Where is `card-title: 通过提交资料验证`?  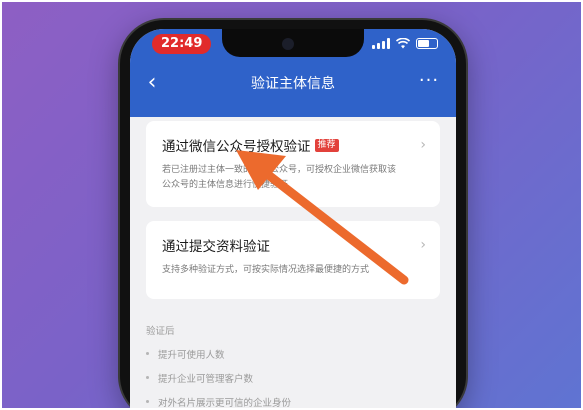 card-title: 通过提交资料验证 is located at coordinates (294, 245).